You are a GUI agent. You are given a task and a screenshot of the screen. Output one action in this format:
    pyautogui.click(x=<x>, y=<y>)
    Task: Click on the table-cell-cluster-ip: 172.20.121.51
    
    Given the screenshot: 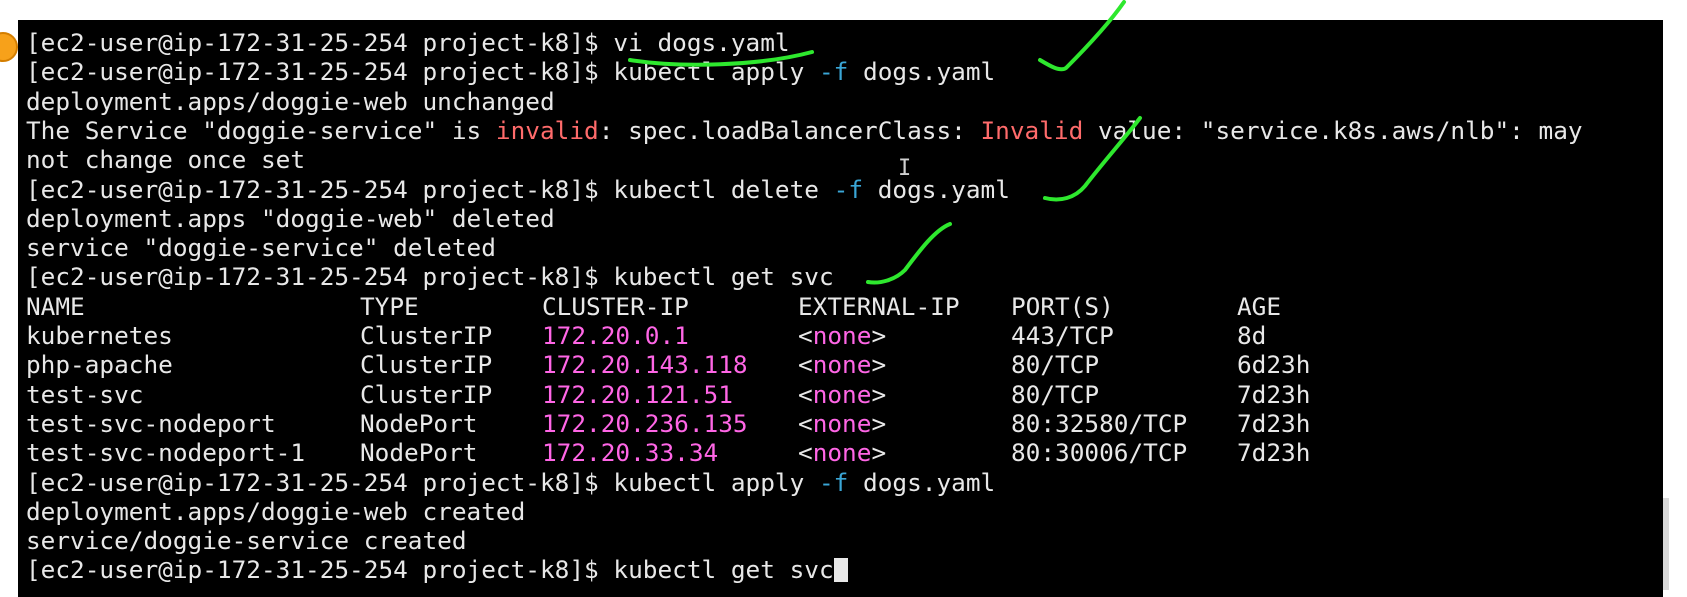 What is the action you would take?
    pyautogui.click(x=637, y=394)
    